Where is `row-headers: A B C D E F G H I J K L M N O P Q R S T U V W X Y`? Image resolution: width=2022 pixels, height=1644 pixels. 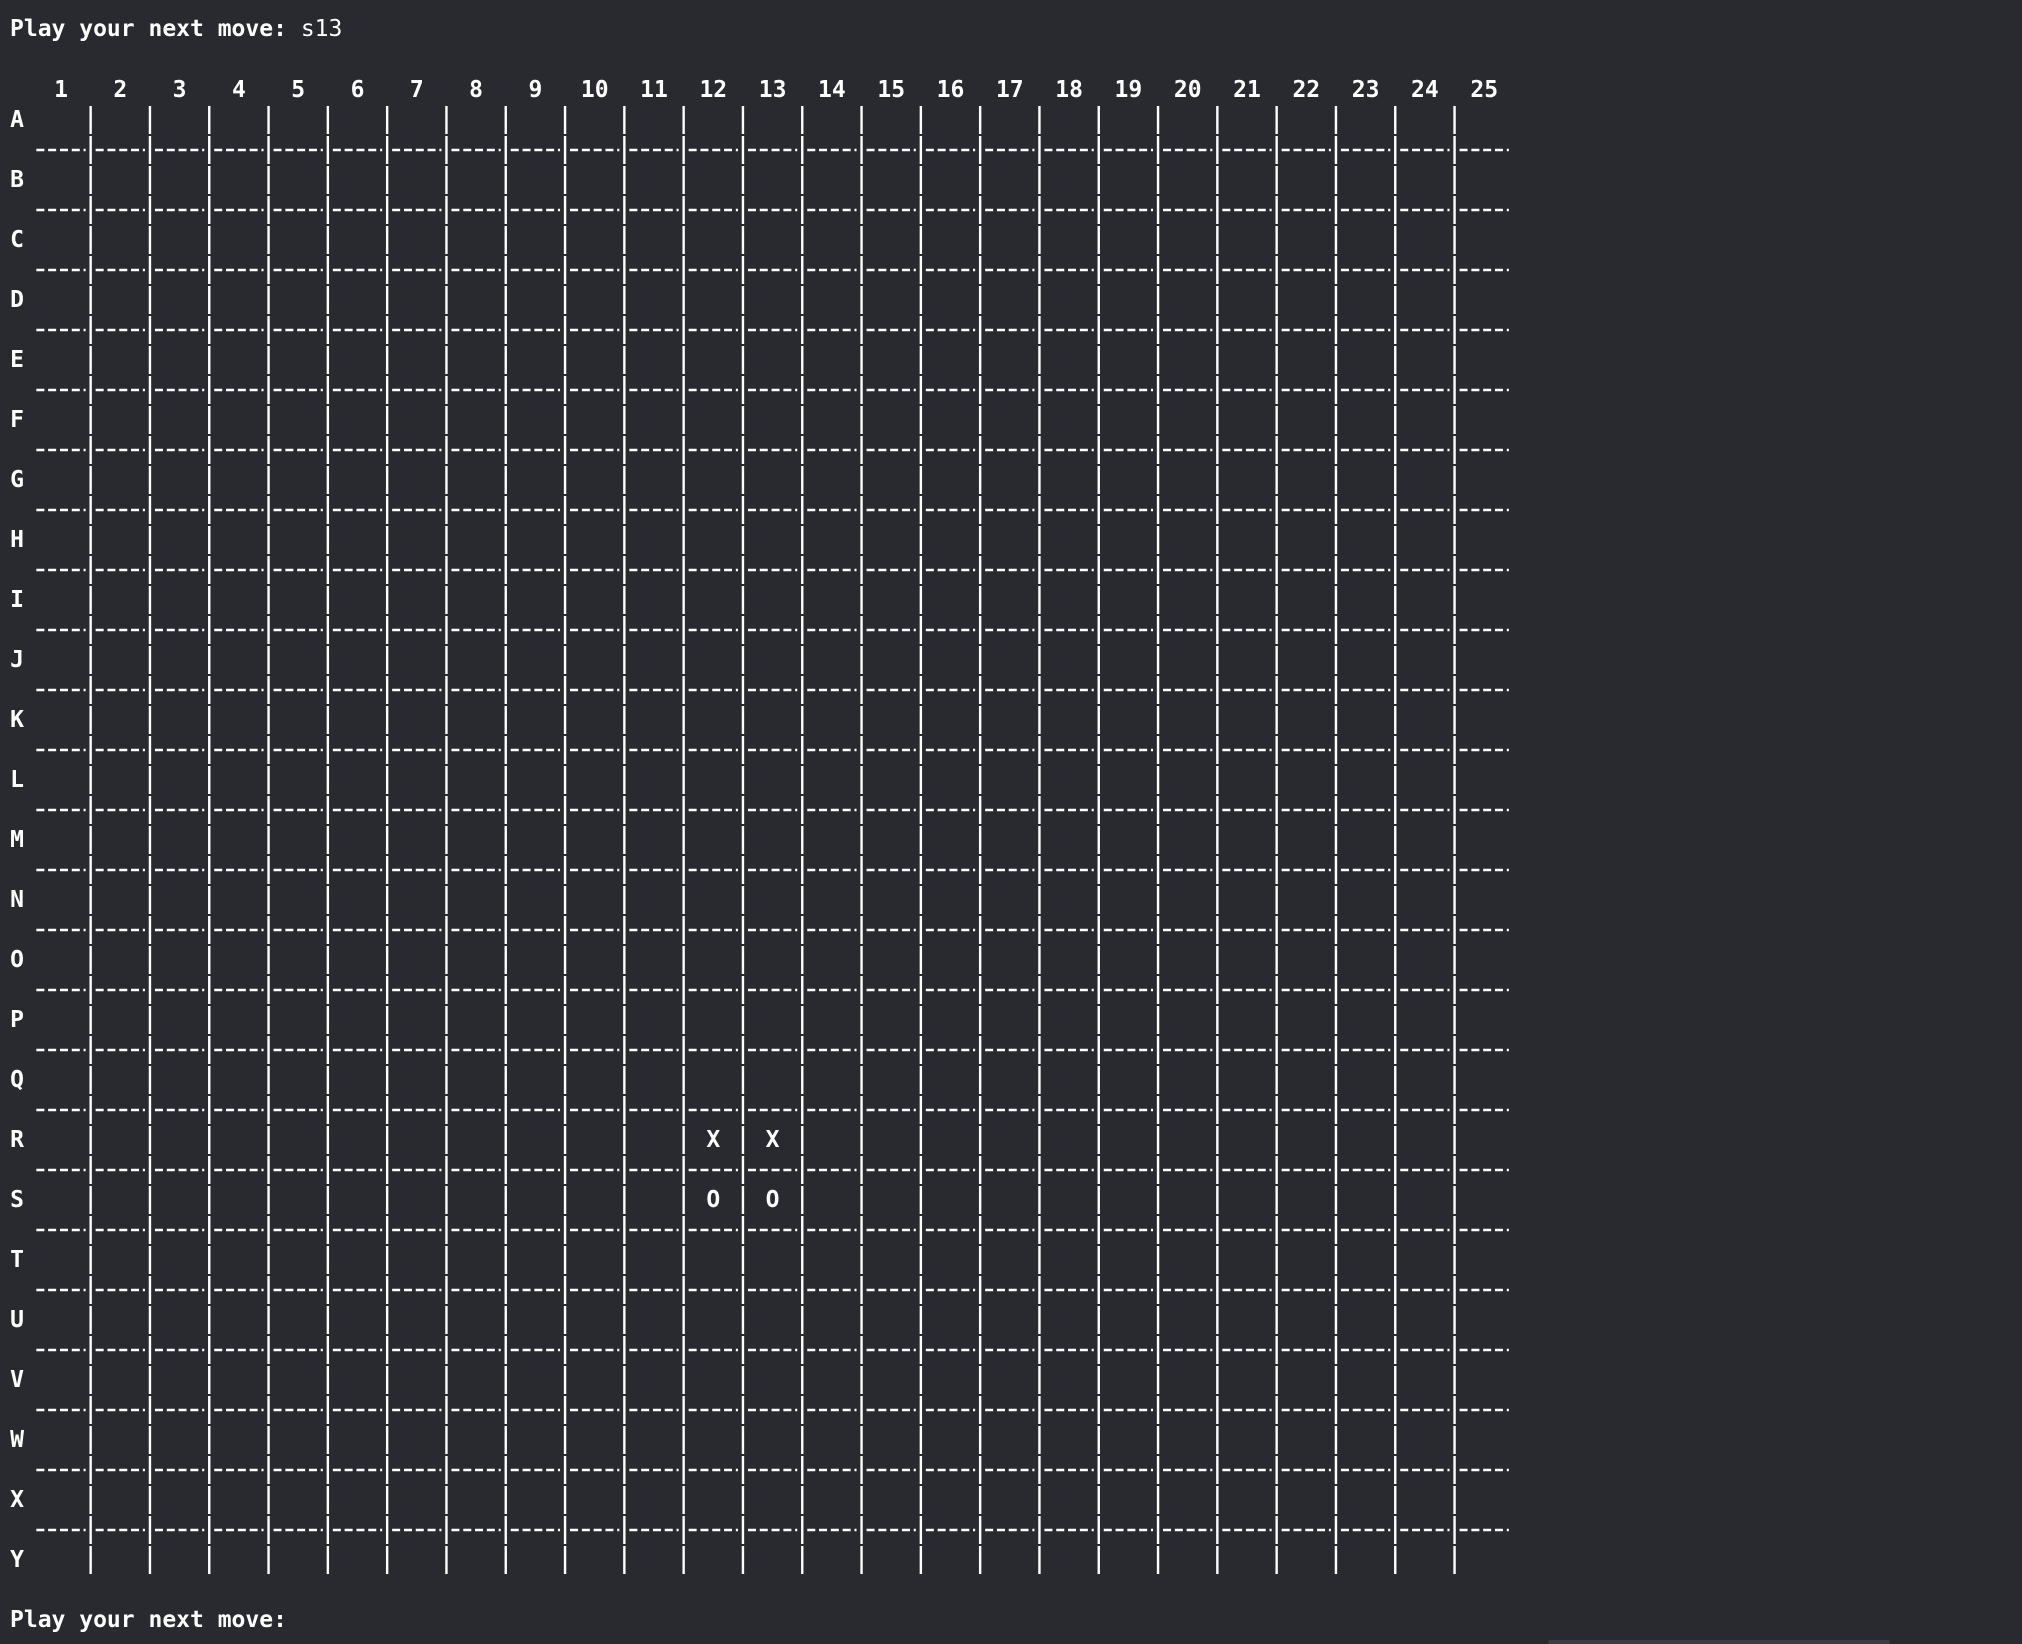
row-headers: A B C D E F G H I J K L M N O P Q R S T U V W X Y is located at coordinates (17, 840).